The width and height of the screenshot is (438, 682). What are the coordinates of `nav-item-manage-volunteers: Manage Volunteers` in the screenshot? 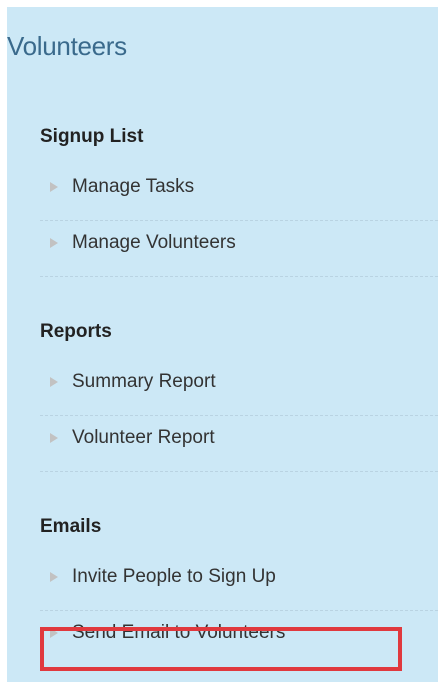 It's located at (239, 249).